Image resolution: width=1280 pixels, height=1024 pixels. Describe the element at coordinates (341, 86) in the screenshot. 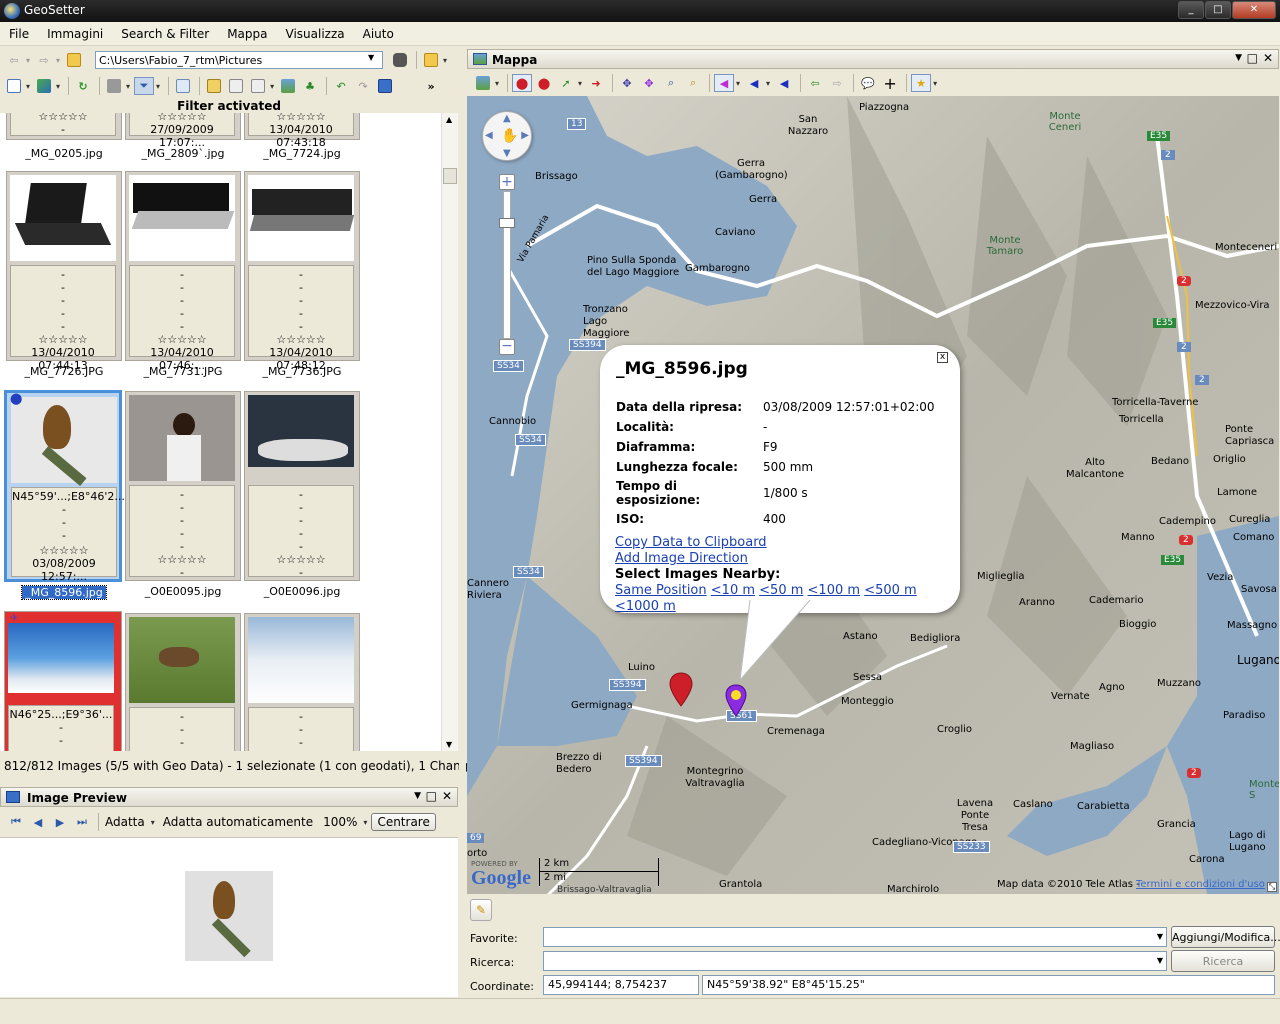

I see `undo-icon: ↶` at that location.